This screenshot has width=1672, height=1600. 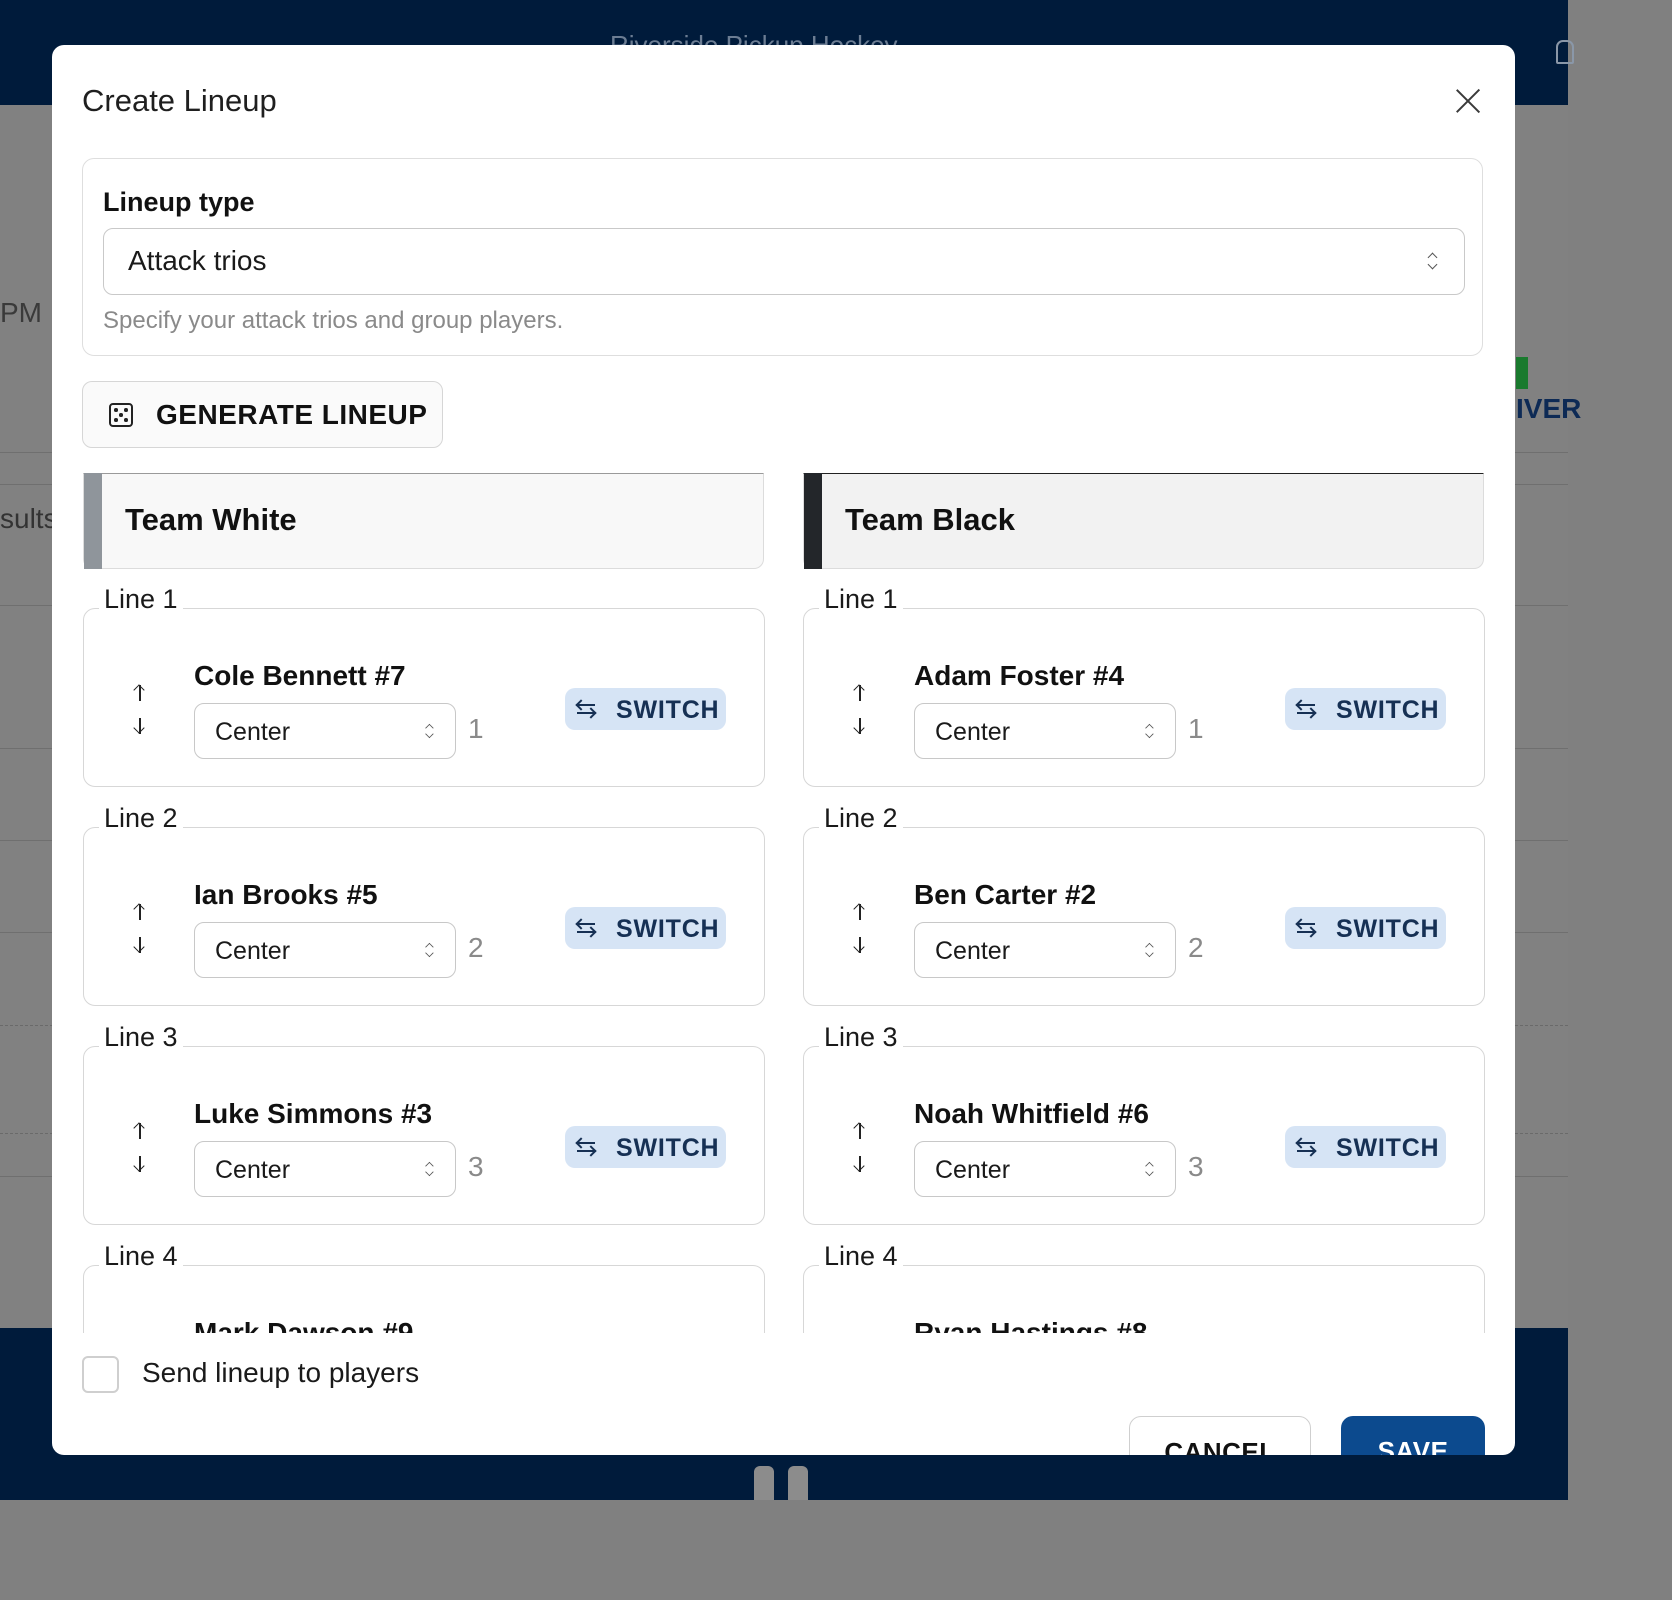 What do you see at coordinates (1220, 1446) in the screenshot?
I see `cancel-label: CANCEL` at bounding box center [1220, 1446].